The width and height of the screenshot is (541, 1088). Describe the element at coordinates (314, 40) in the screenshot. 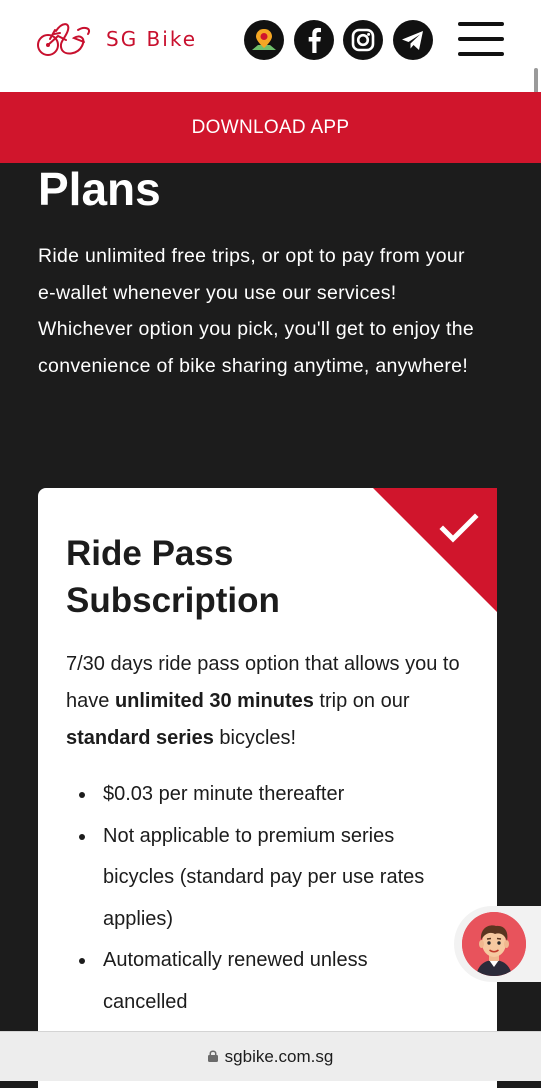

I see `facebook-icon` at that location.